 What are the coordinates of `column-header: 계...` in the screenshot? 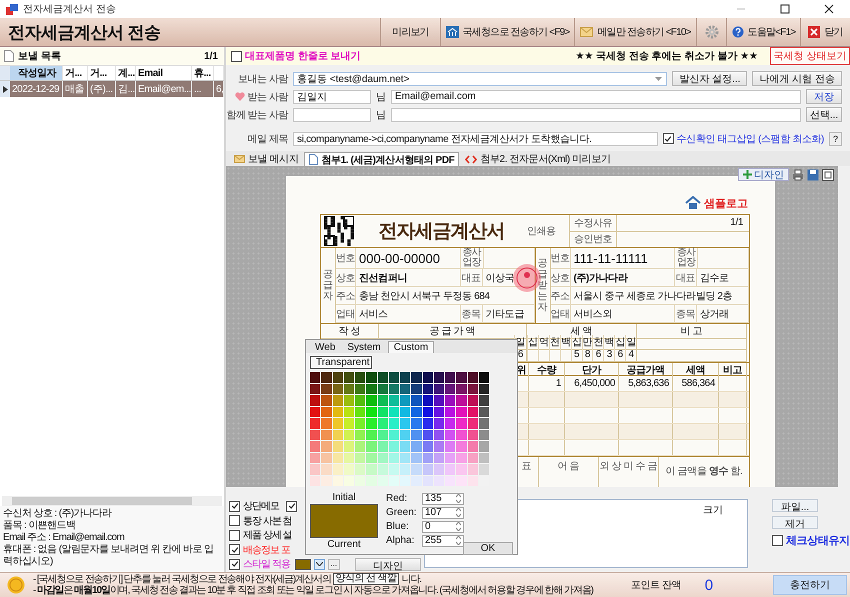 It's located at (126, 73).